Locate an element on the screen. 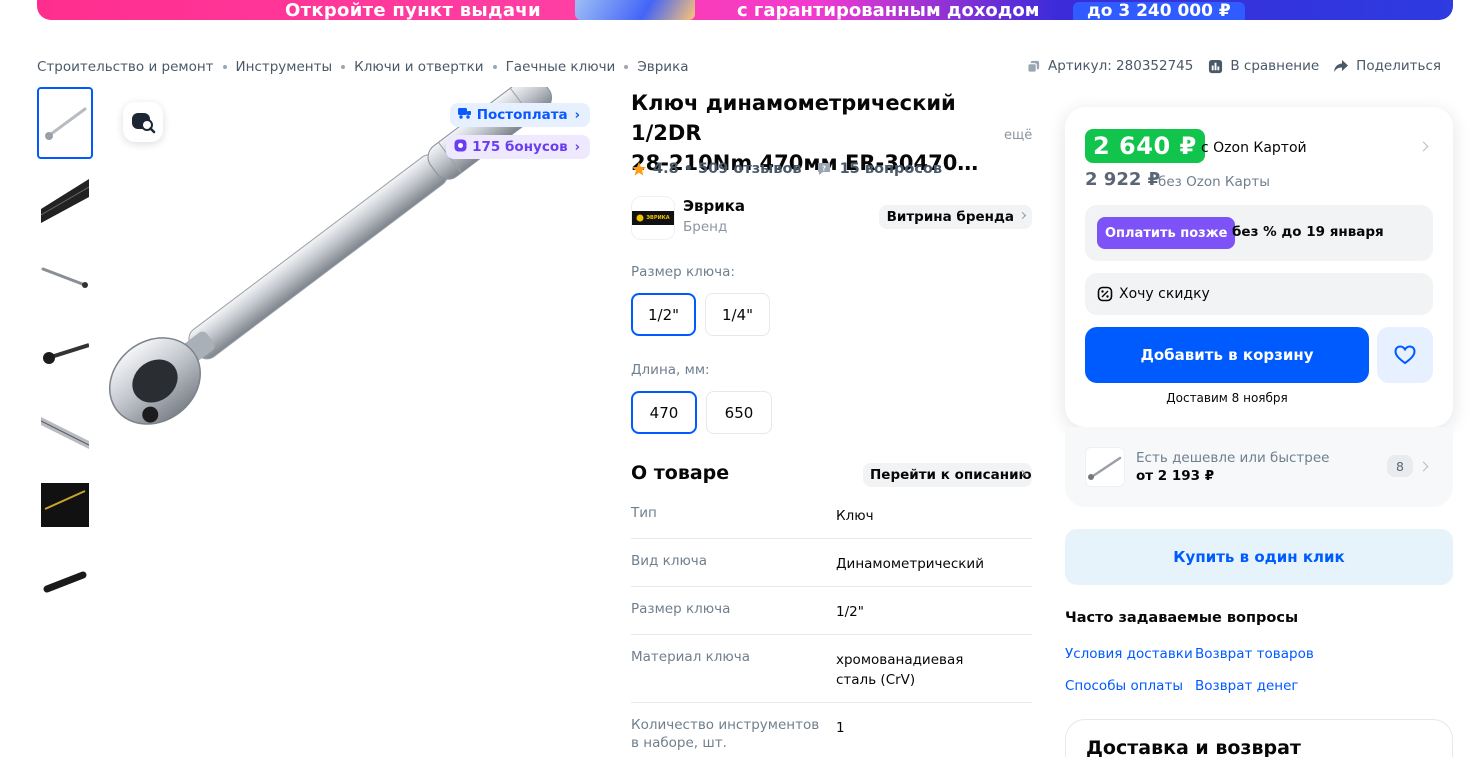  rating-row: 4.8 • 509 отзывов ? 15 вопросов is located at coordinates (786, 169).